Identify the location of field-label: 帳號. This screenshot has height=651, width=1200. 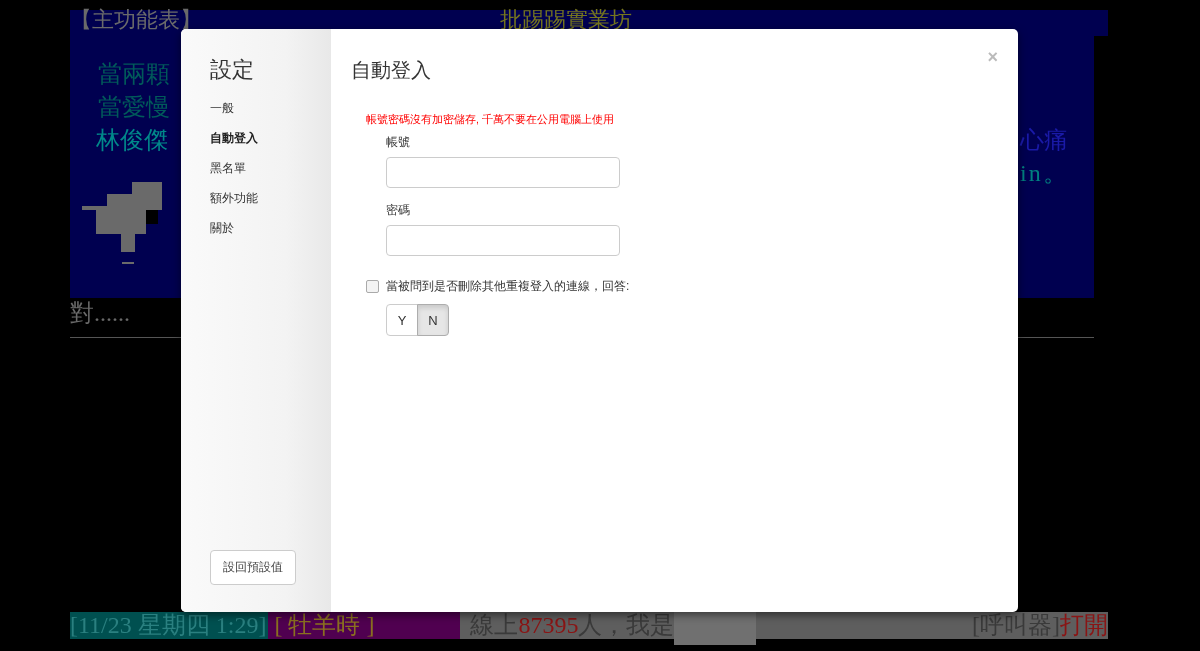
(398, 142).